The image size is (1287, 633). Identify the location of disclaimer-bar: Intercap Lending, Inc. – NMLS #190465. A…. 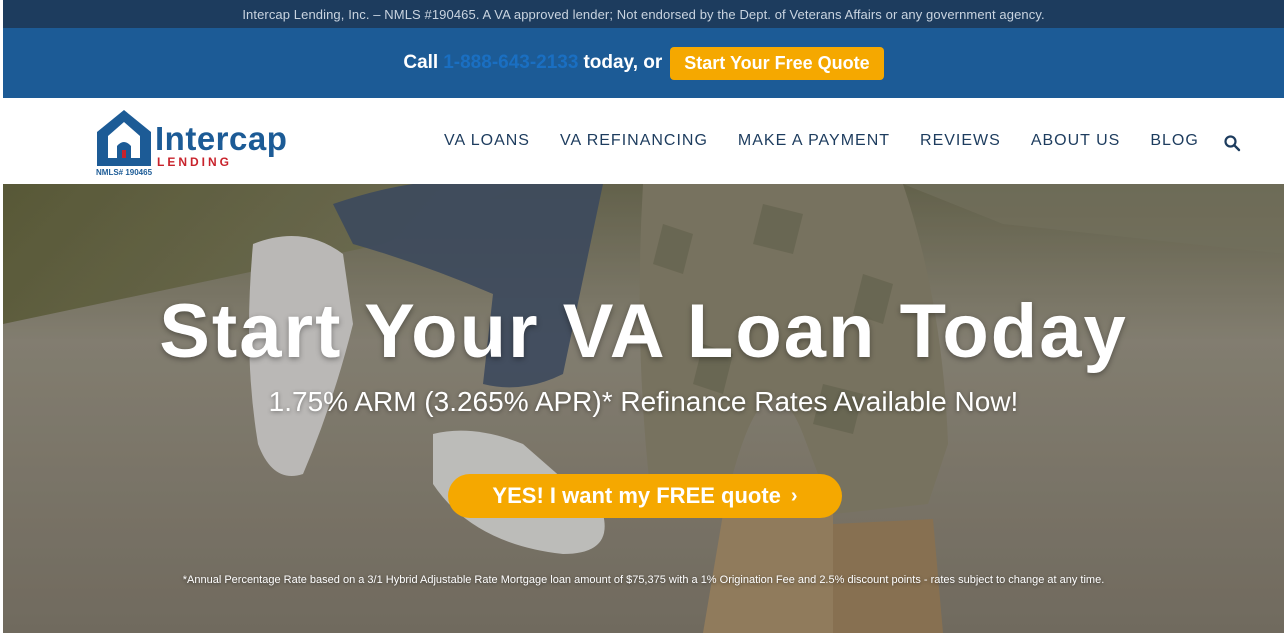
(643, 14).